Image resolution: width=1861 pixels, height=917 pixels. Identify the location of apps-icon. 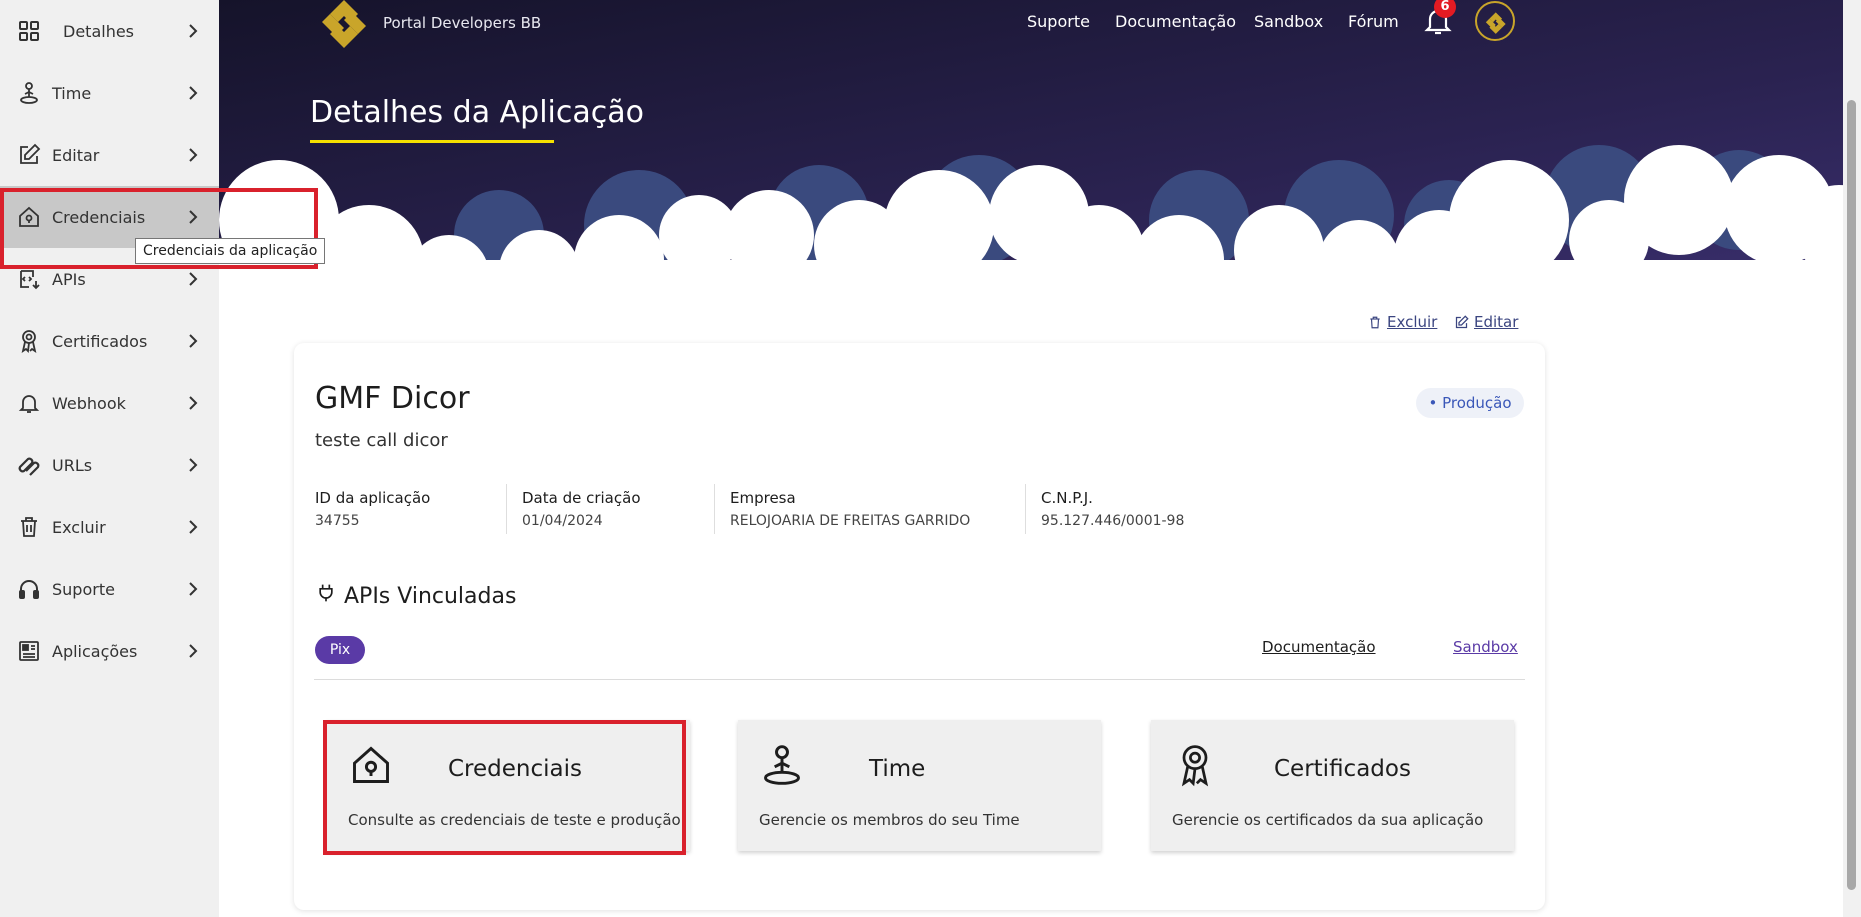
(29, 651).